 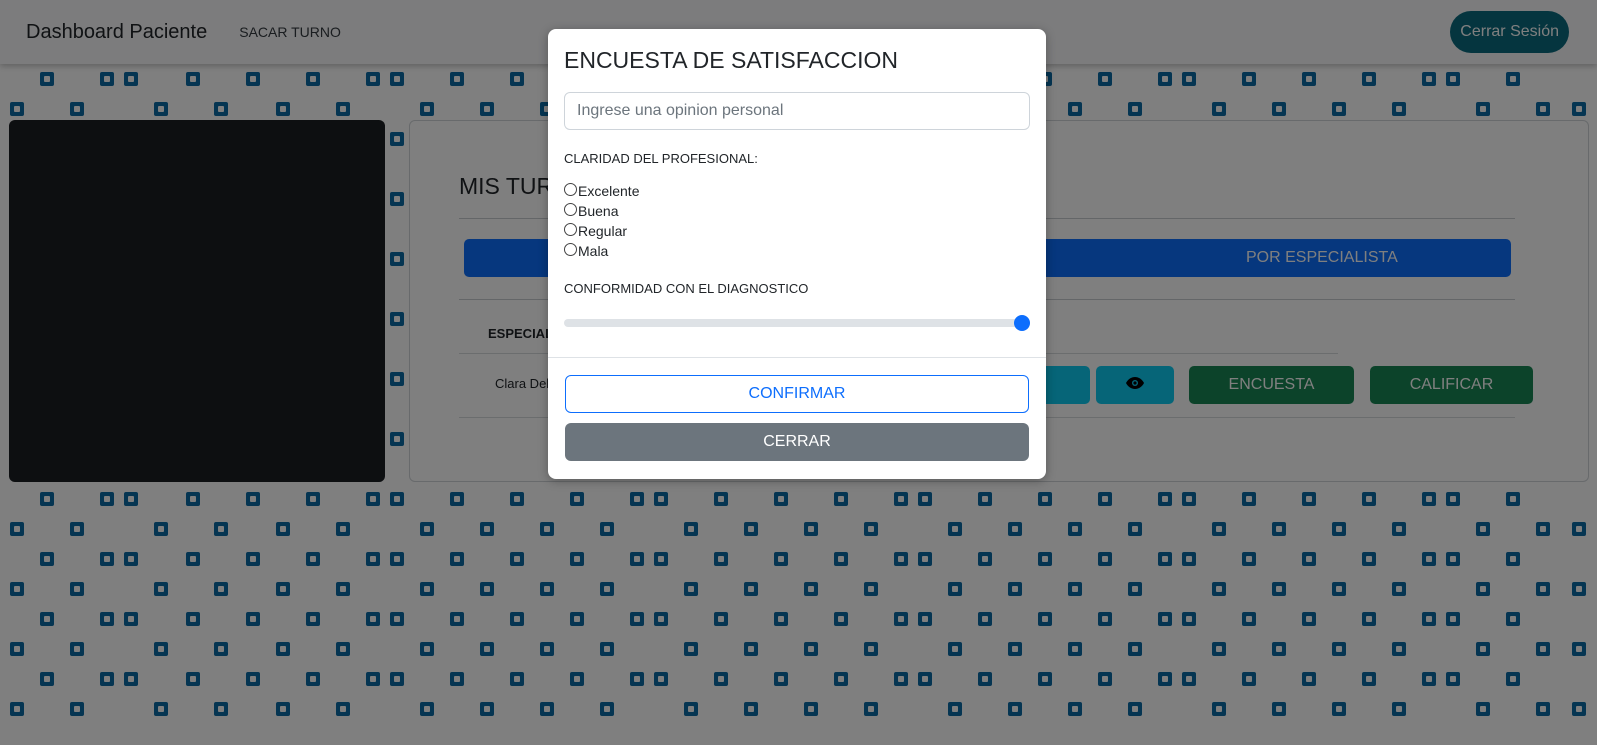 I want to click on radio-option-mala: Mala, so click(x=601, y=251).